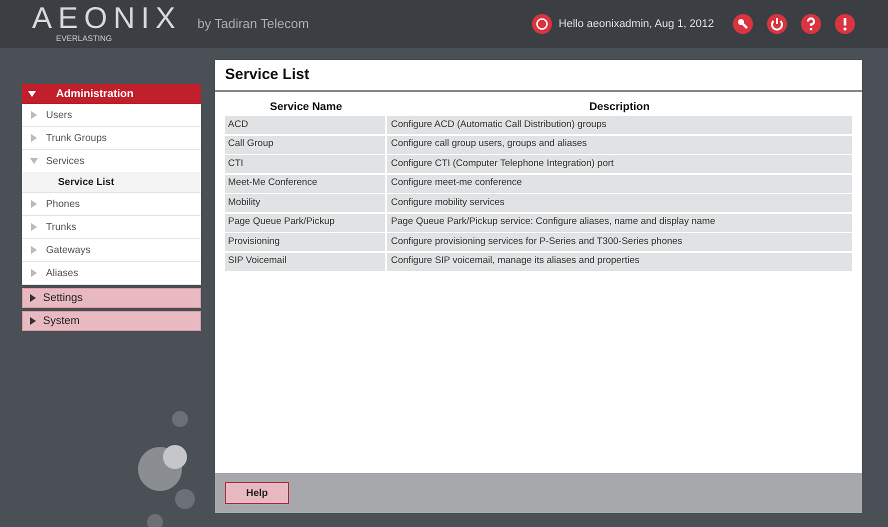 This screenshot has height=527, width=888. I want to click on nav-item: Aliases, so click(111, 273).